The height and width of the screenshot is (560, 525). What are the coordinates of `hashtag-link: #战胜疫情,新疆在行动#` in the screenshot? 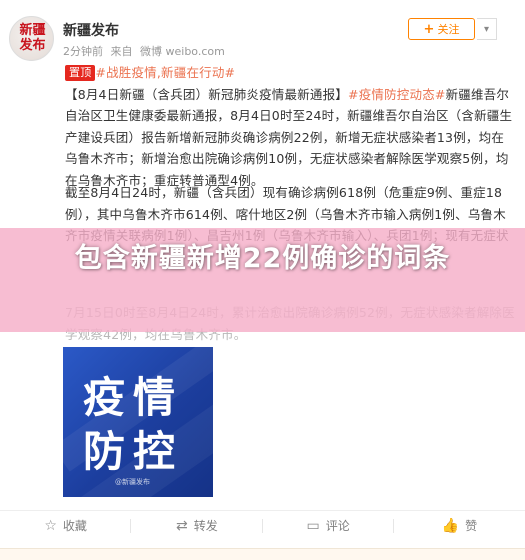 It's located at (165, 72).